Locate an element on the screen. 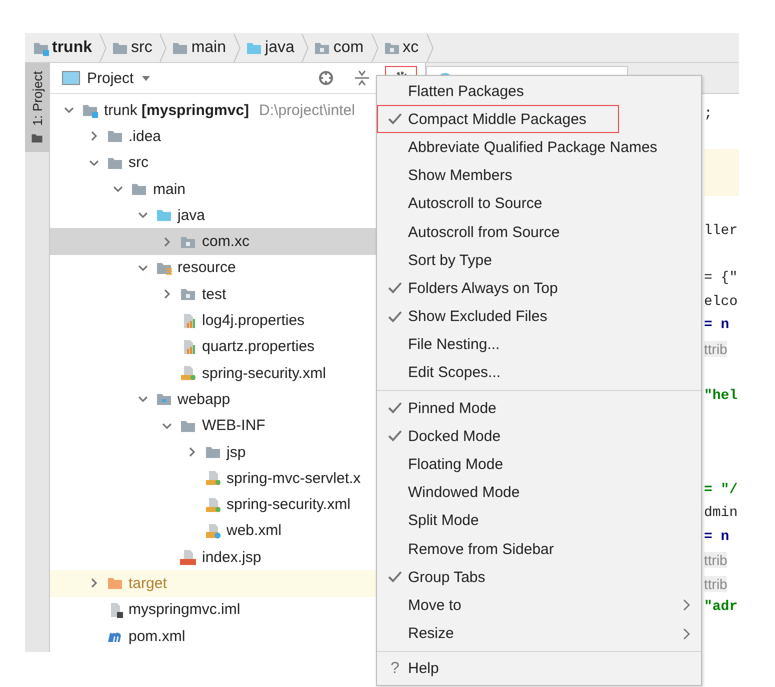 The height and width of the screenshot is (687, 775). breadcrumb: src is located at coordinates (142, 48).